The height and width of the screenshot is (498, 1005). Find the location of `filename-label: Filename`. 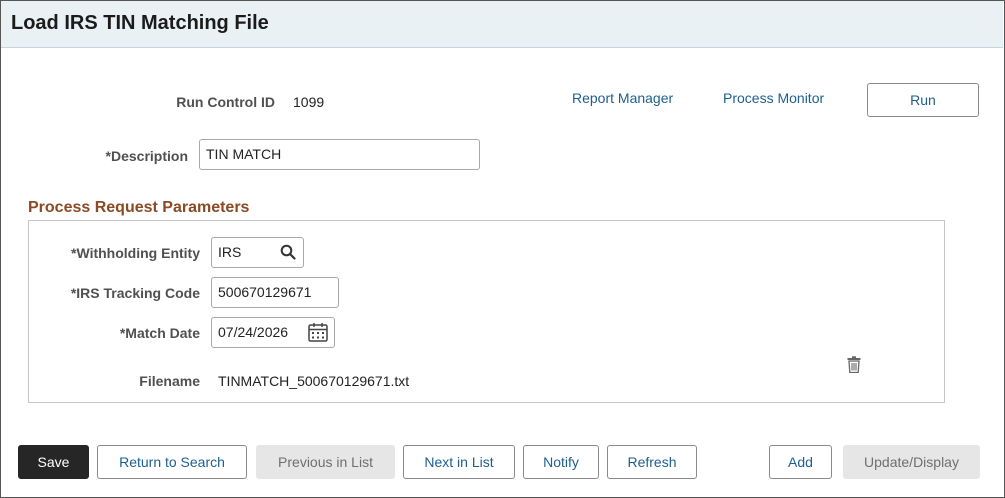

filename-label: Filename is located at coordinates (169, 381).